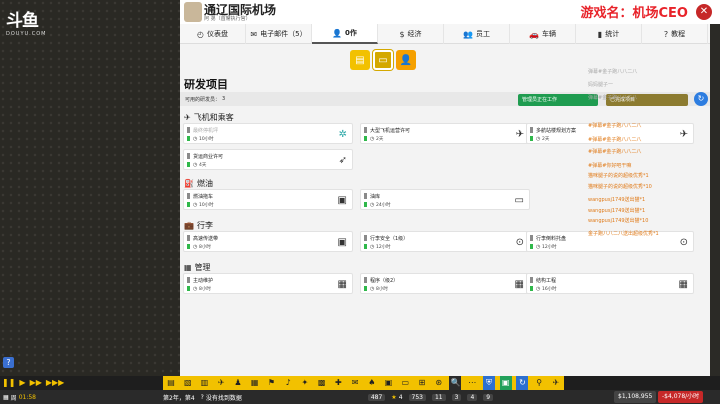 The image size is (720, 404). What do you see at coordinates (482, 34) in the screenshot?
I see `tab-label: 员工` at bounding box center [482, 34].